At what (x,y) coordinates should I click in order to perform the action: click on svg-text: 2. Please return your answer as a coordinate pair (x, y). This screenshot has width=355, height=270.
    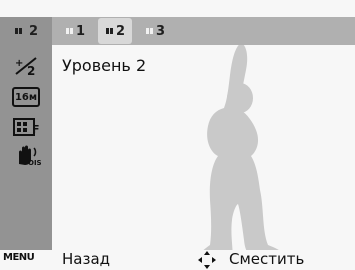
    Looking at the image, I should click on (31, 70).